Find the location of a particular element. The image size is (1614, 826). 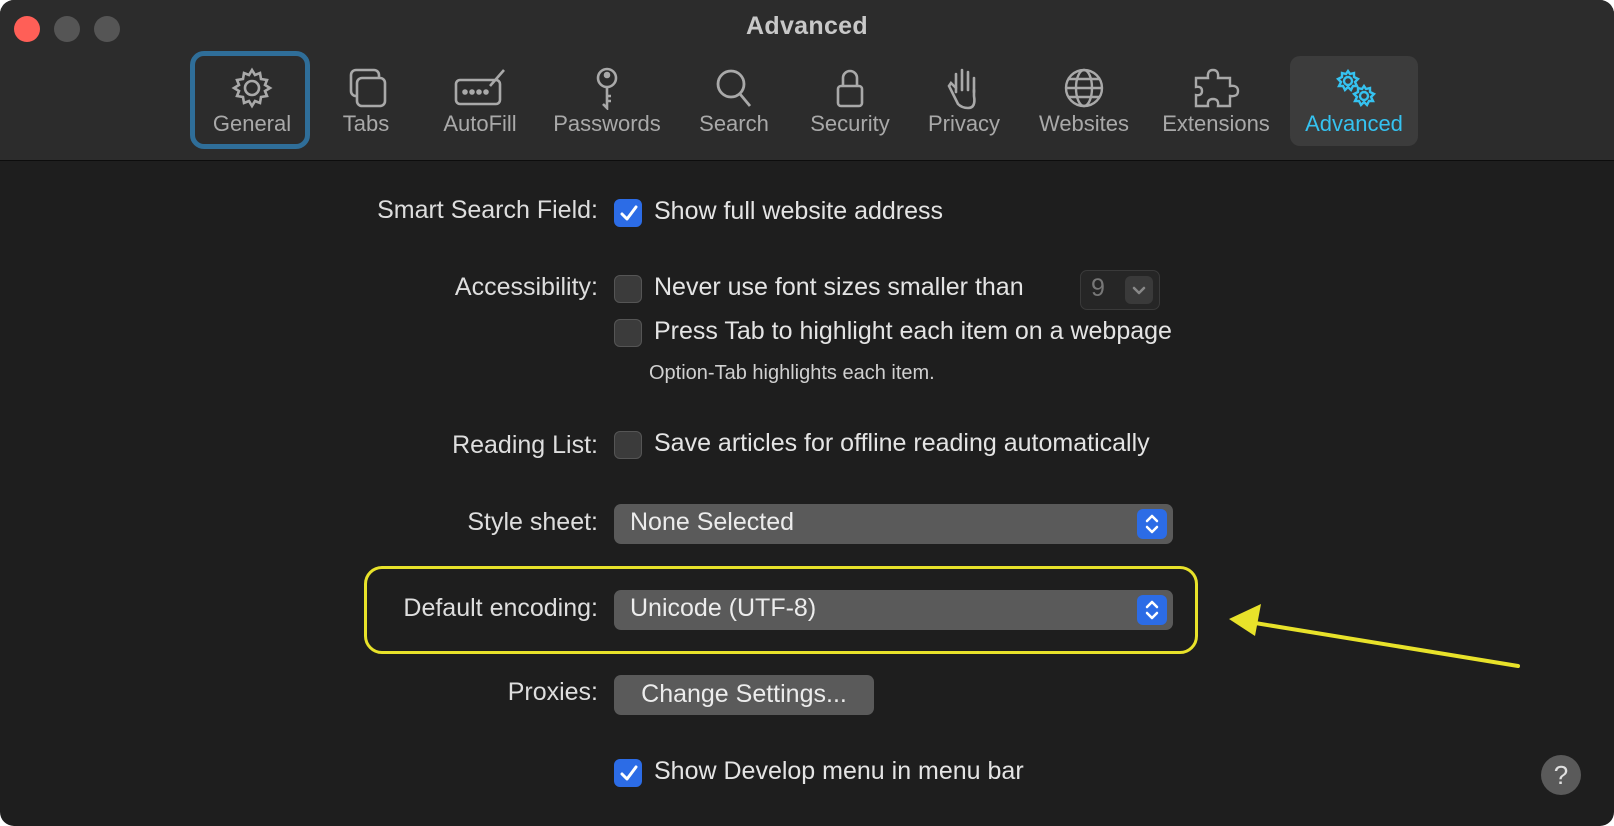

proxies-label: Proxies: is located at coordinates (552, 692).